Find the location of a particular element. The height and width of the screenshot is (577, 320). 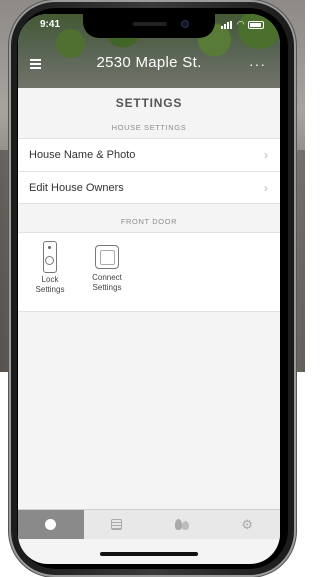

signal-icon is located at coordinates (227, 24).